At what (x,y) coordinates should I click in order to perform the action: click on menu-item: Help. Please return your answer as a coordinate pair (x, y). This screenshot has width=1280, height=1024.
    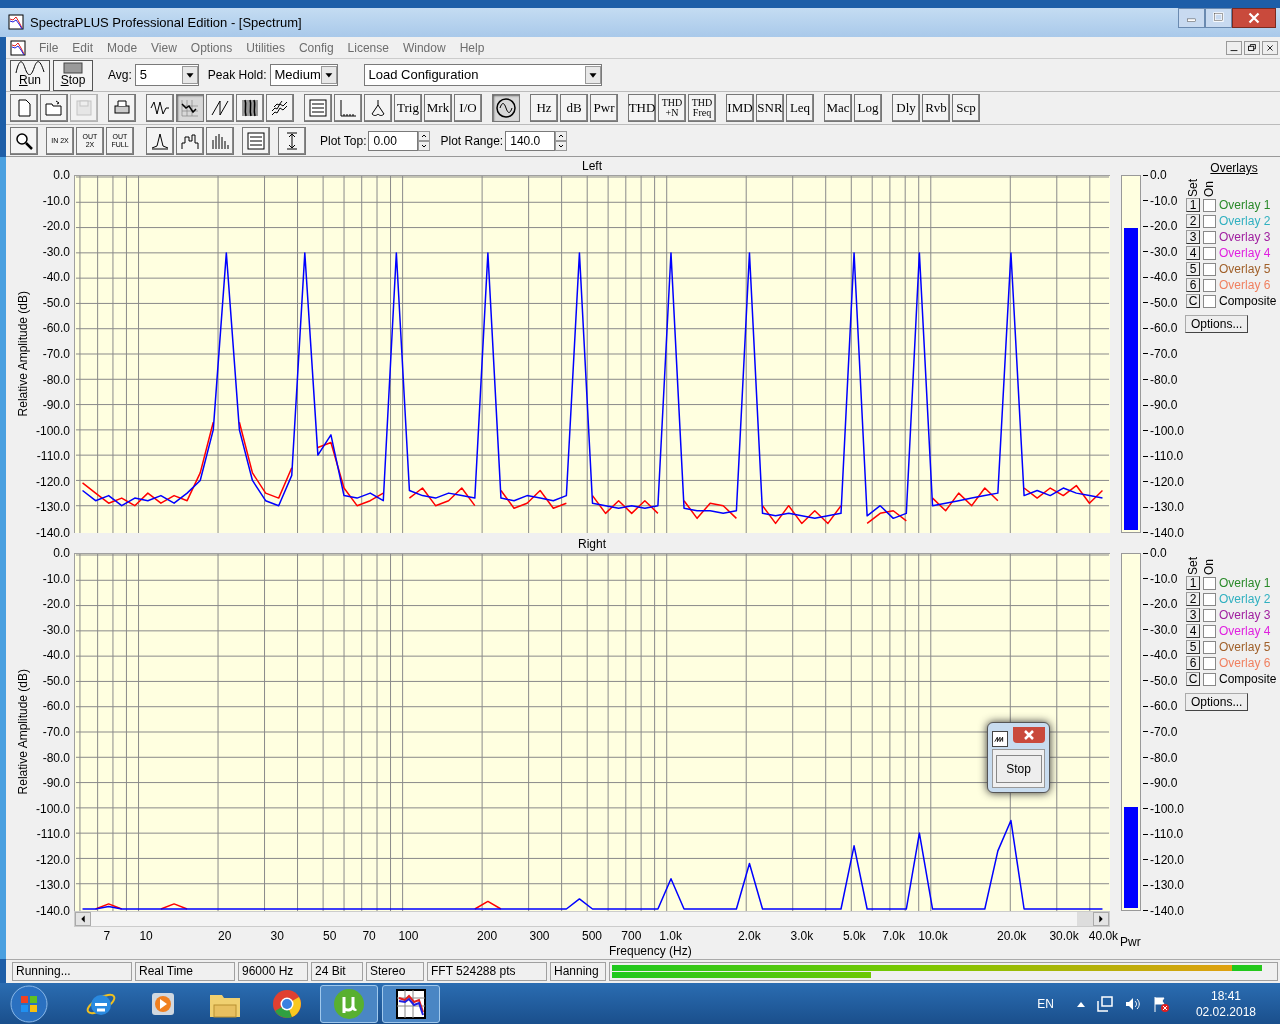
    Looking at the image, I should click on (472, 47).